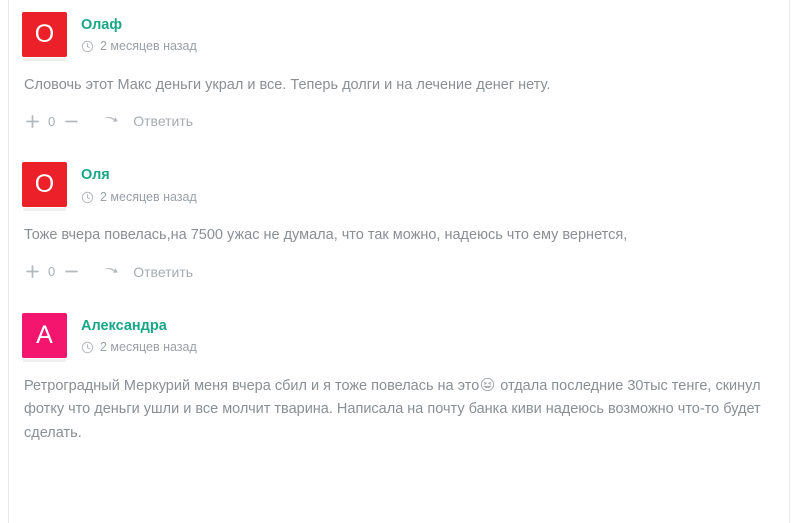 Image resolution: width=795 pixels, height=523 pixels. I want to click on comment-header: O Олаф 2 месяцев назад, so click(399, 36).